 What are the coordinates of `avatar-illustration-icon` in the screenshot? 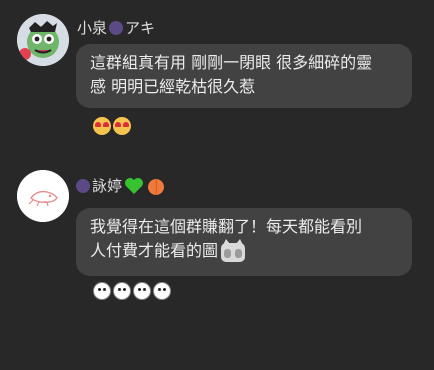 It's located at (43, 40).